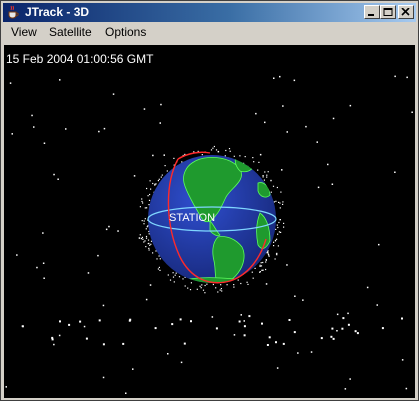 The height and width of the screenshot is (401, 419). I want to click on maximize-button, so click(388, 12).